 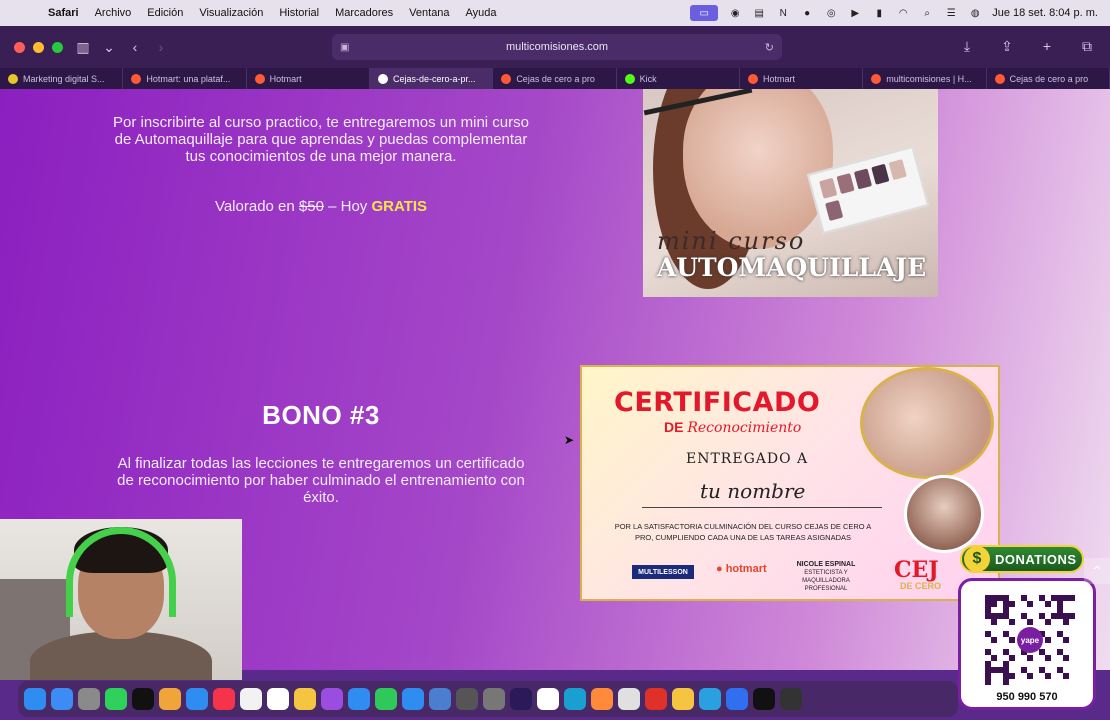 What do you see at coordinates (344, 47) in the screenshot?
I see `page-settings-icon: ▣` at bounding box center [344, 47].